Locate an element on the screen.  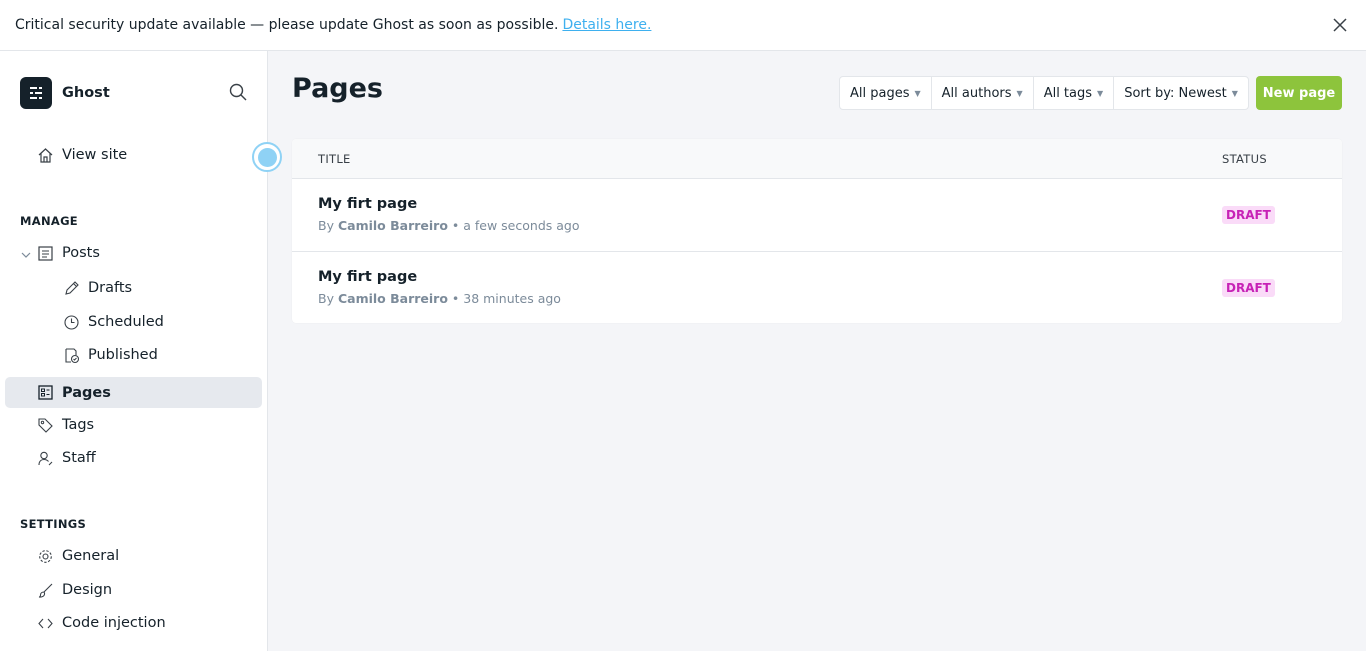
new-page-button: New page is located at coordinates (1299, 93).